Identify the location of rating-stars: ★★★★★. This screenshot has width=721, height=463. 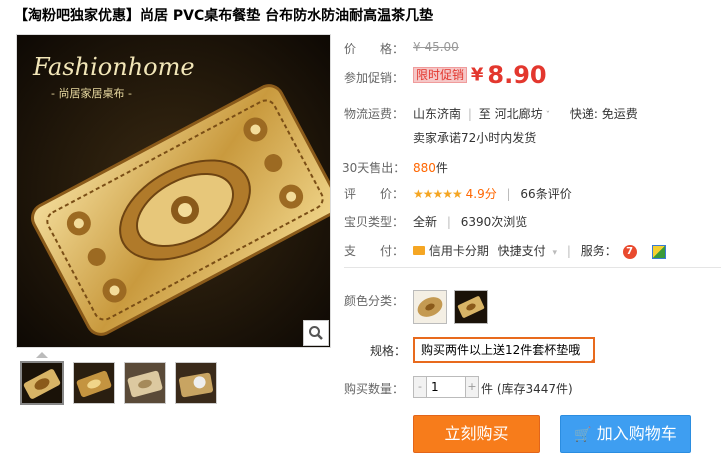
(438, 194).